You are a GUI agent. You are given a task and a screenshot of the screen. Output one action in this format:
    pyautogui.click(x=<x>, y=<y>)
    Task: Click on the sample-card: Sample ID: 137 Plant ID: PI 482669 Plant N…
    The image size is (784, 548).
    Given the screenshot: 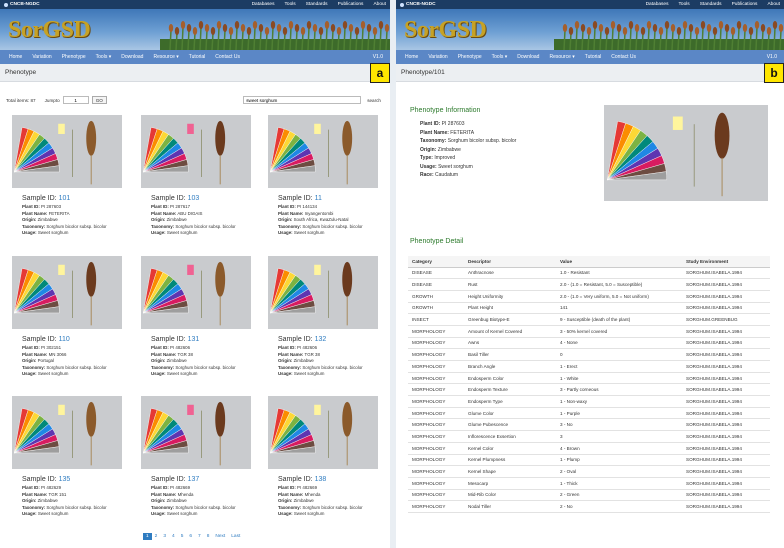 What is the action you would take?
    pyautogui.click(x=196, y=461)
    